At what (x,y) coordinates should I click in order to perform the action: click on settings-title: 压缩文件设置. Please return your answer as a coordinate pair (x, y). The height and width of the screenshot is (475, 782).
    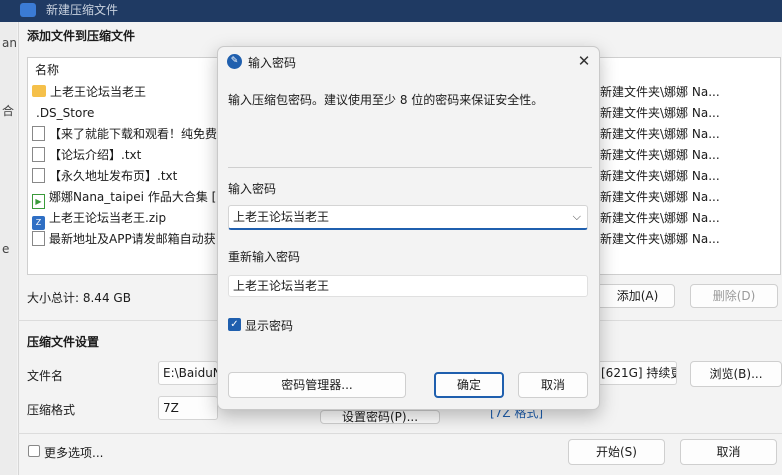
    Looking at the image, I should click on (63, 342).